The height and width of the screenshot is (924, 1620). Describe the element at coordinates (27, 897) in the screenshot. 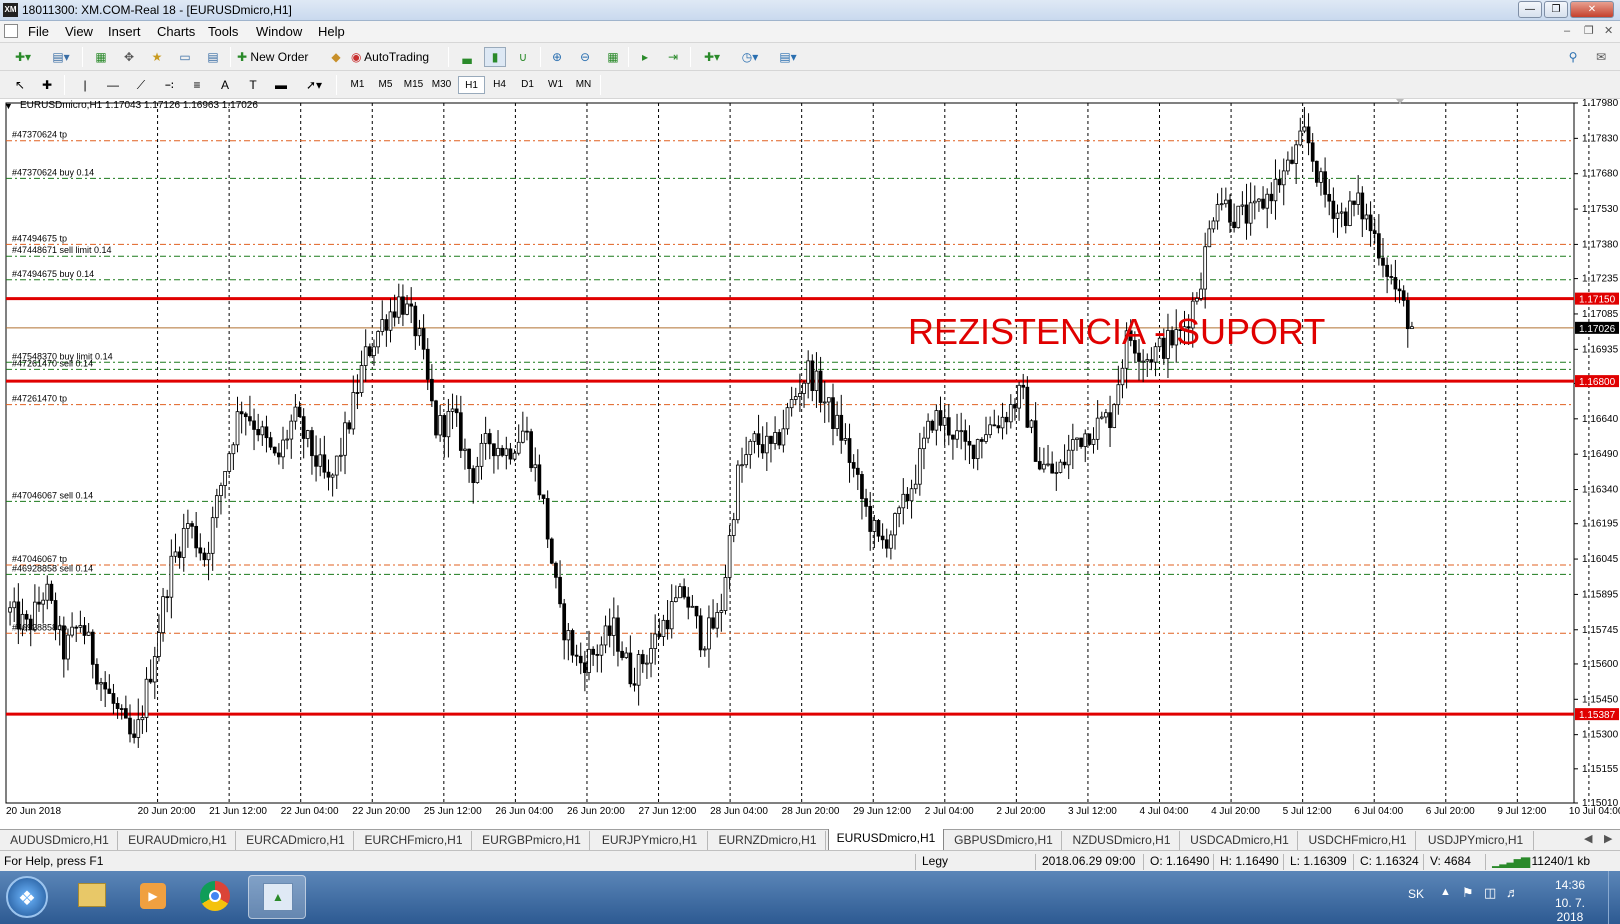

I see `start-button: ❖` at that location.